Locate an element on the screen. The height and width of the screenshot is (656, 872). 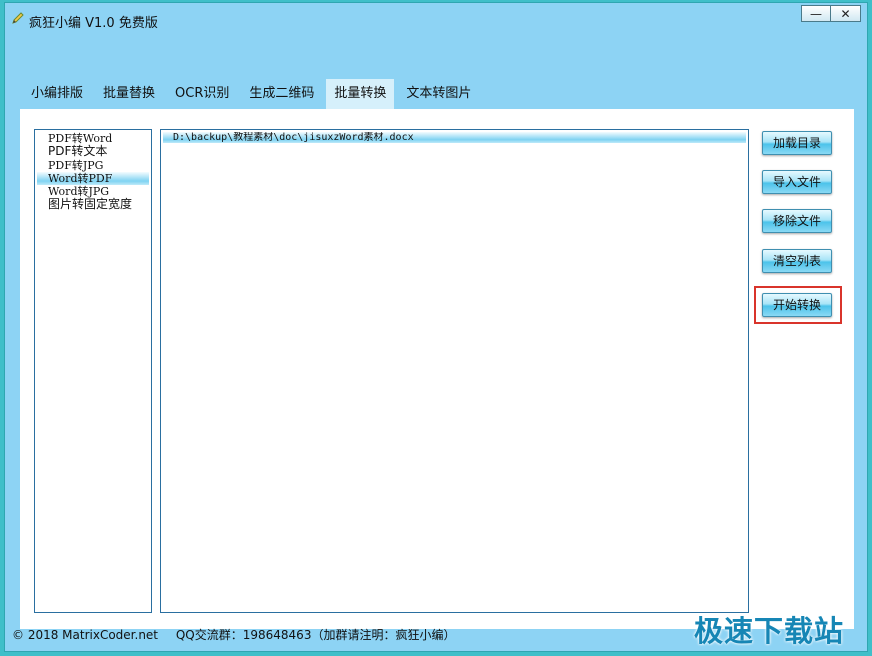
remove-file-button: 移除文件 is located at coordinates (797, 221).